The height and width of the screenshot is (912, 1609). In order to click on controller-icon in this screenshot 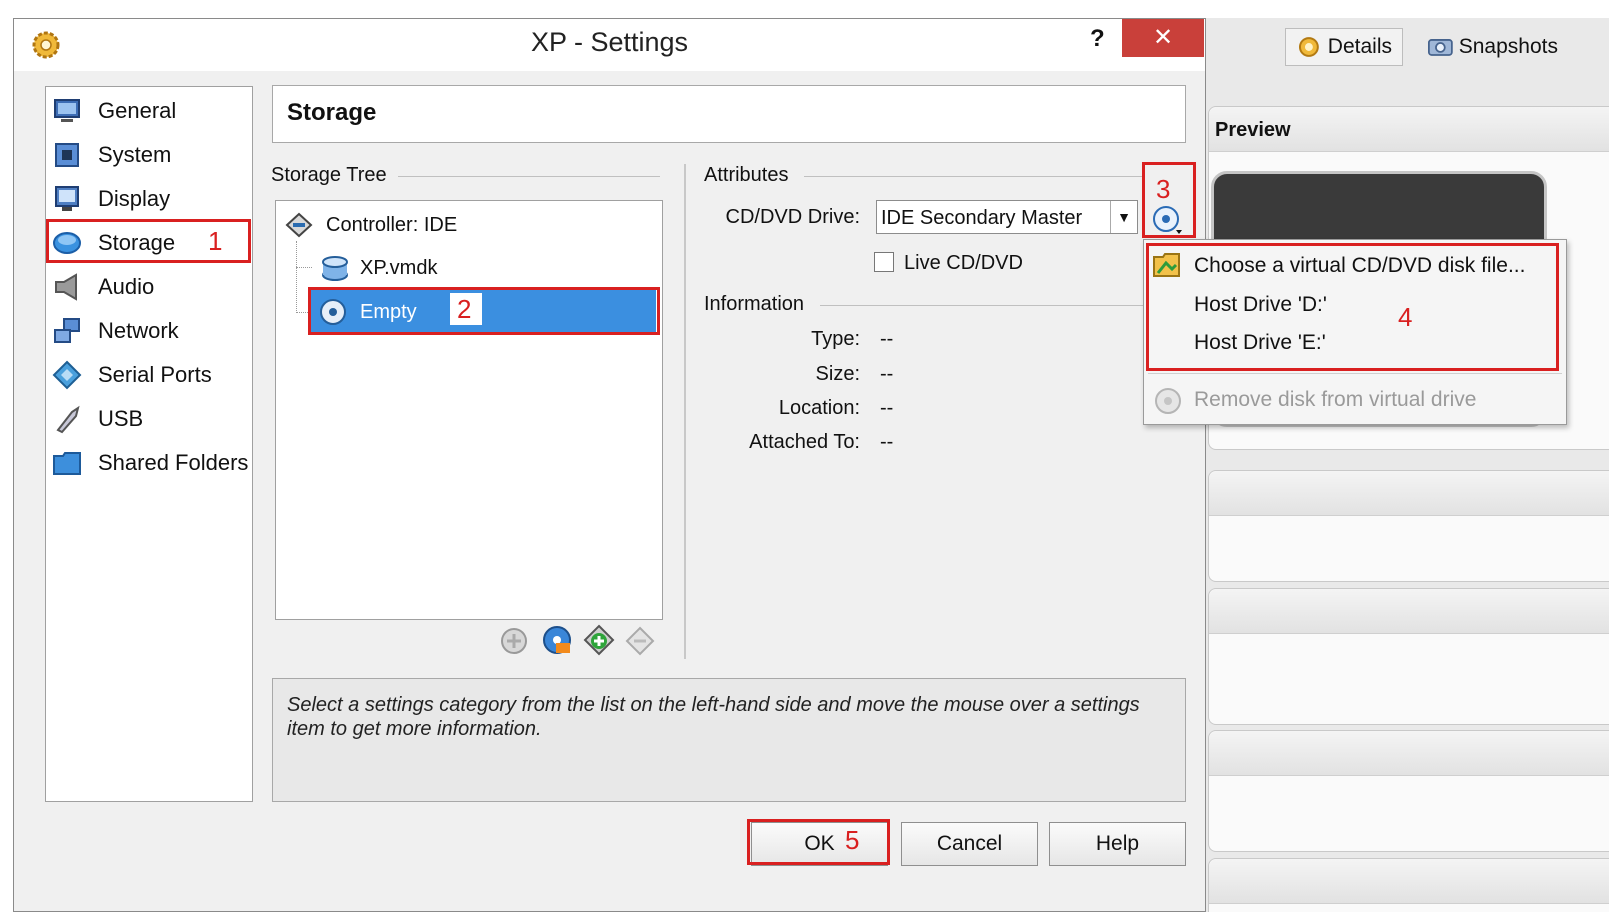, I will do `click(299, 225)`.